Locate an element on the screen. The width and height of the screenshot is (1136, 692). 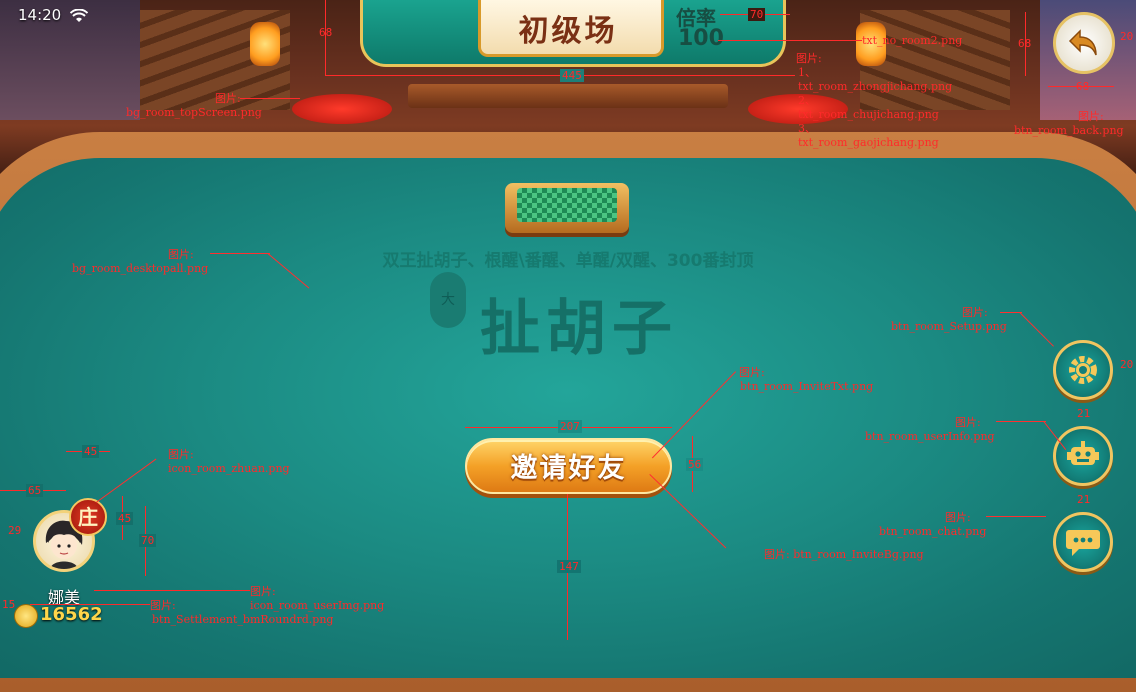
user-info-button is located at coordinates (1083, 456).